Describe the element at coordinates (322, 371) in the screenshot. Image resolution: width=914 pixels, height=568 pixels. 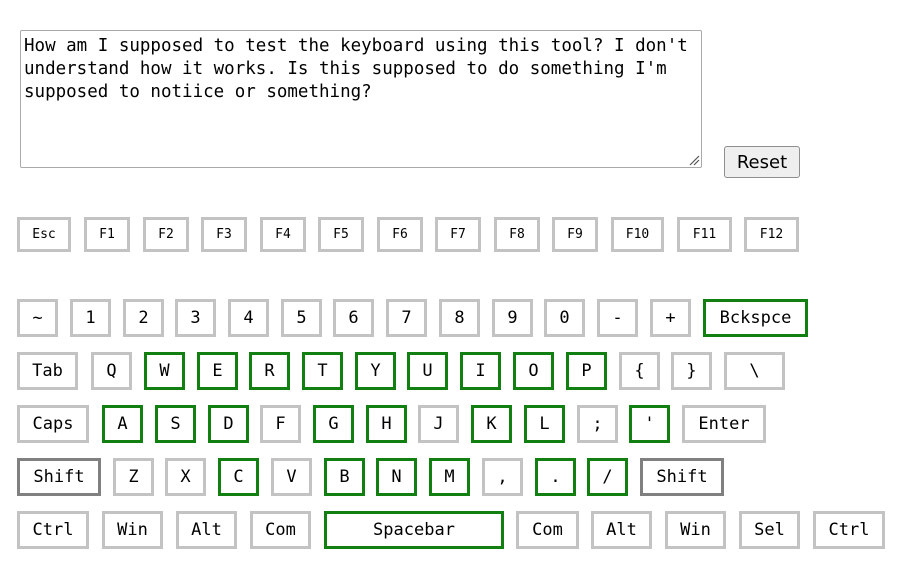
I see `key-t: T` at that location.